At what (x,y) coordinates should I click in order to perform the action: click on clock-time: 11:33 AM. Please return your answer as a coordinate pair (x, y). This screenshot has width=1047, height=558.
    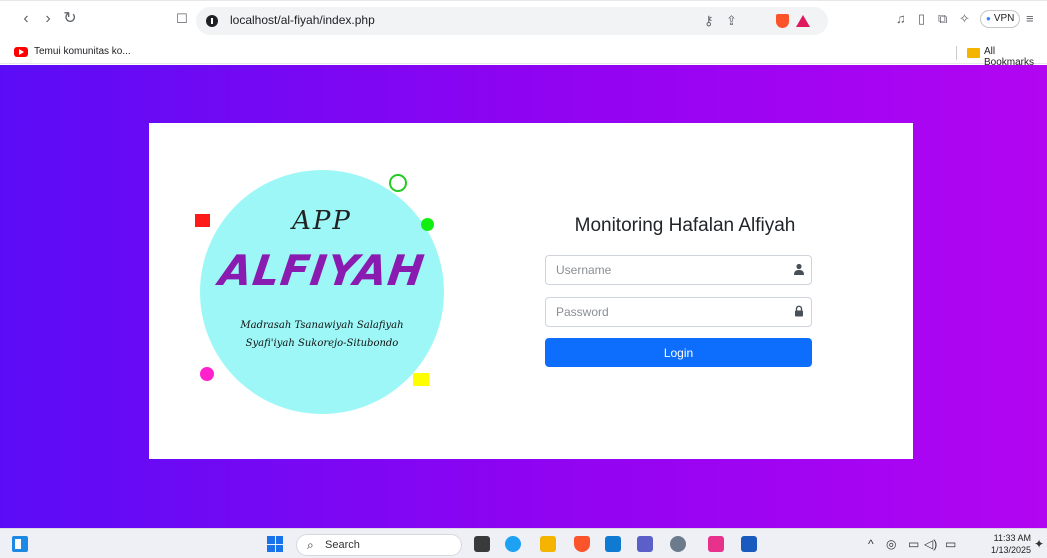
    Looking at the image, I should click on (1012, 538).